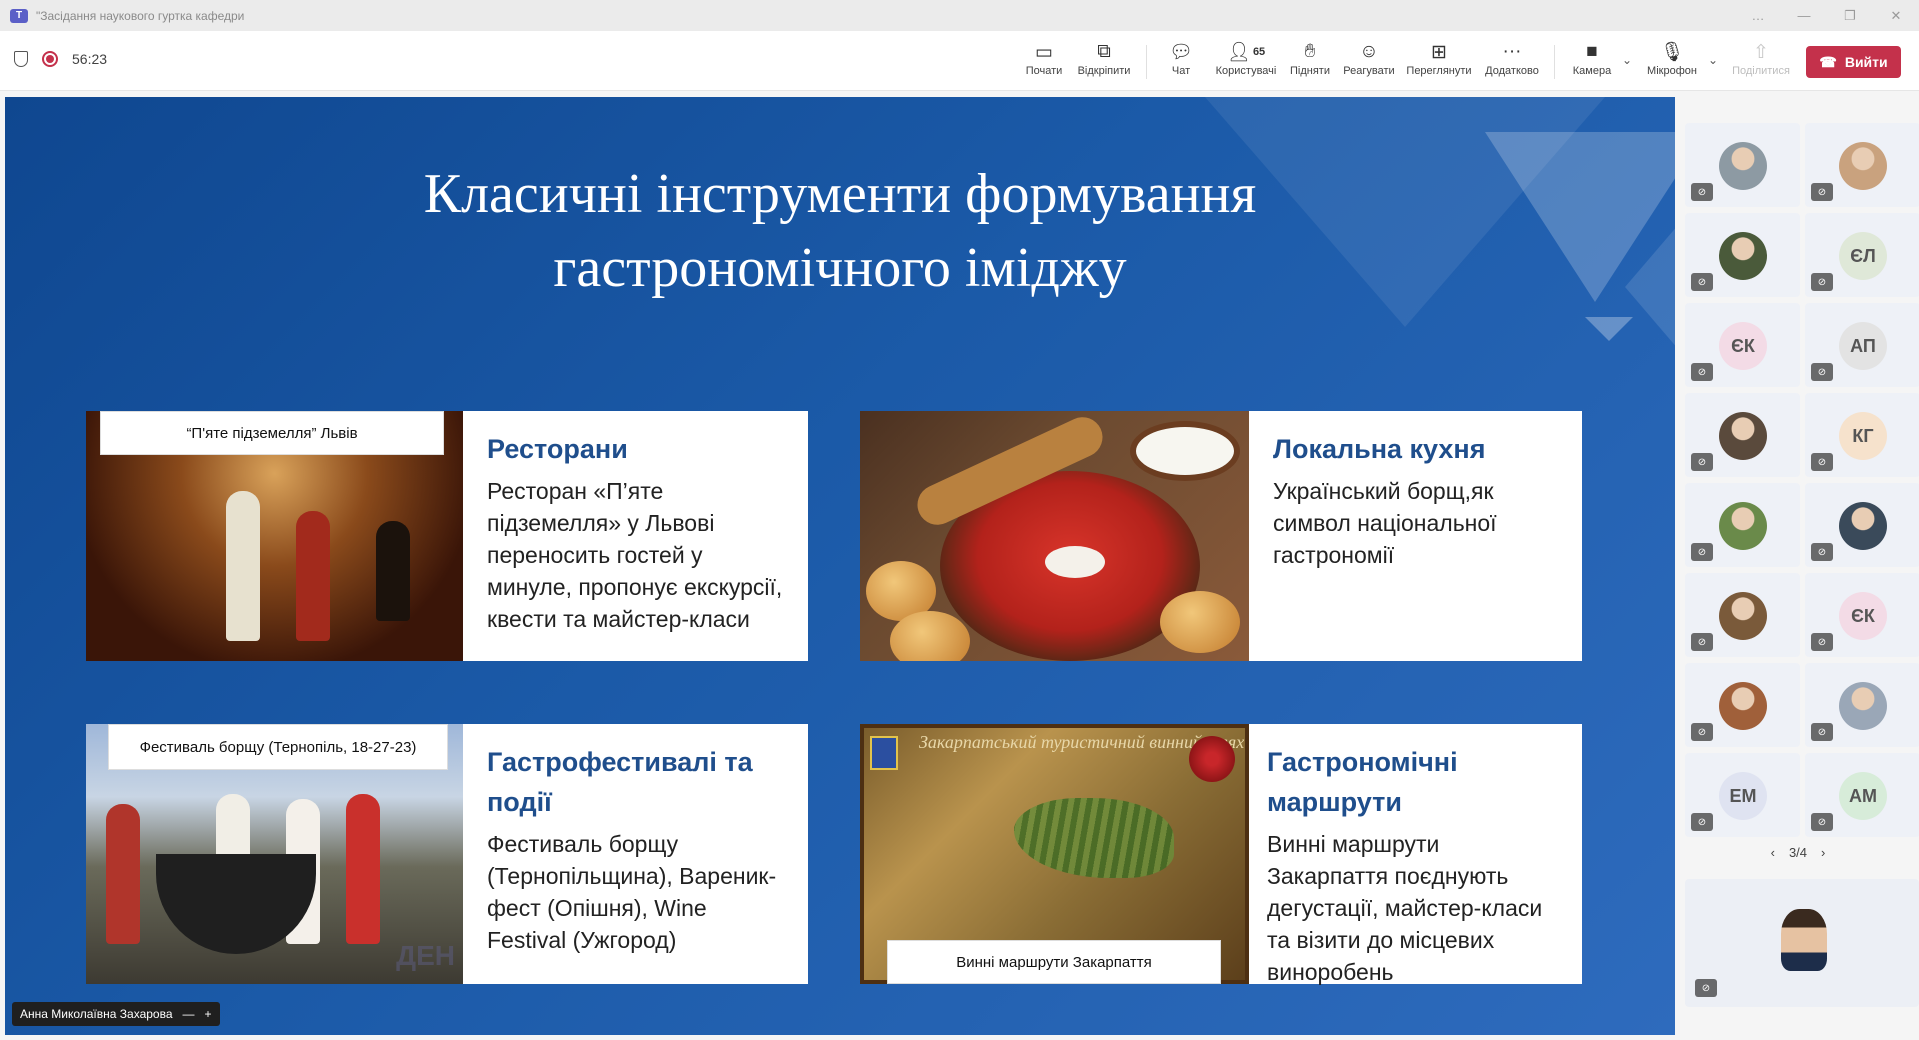  I want to click on mic-options-chevron-icon: ⌄, so click(1713, 60).